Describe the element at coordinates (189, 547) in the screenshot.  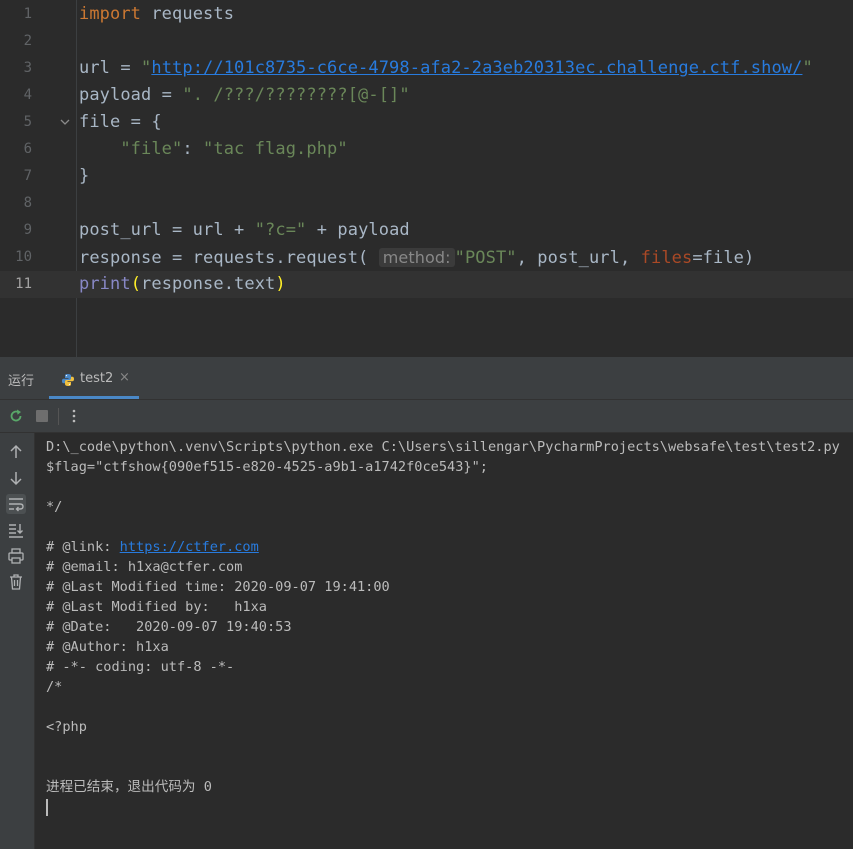
I see `console-hyperlink: https://ctfer.com` at that location.